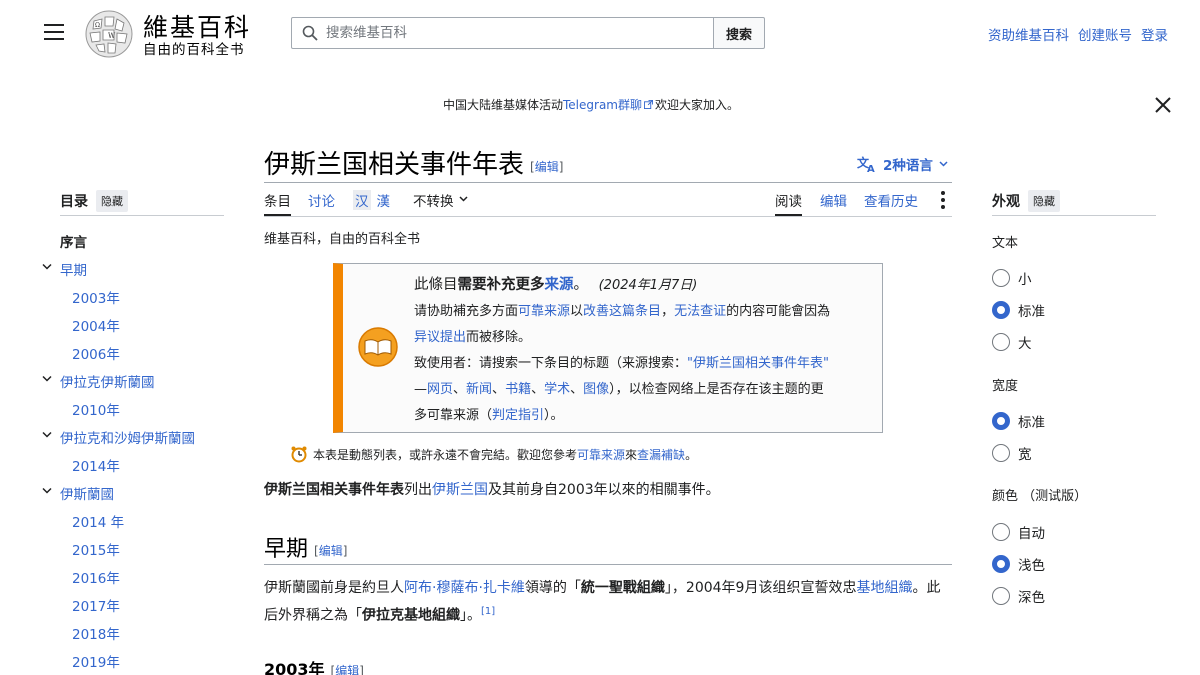 This screenshot has width=1200, height=675. I want to click on tab-history: 查看历史, so click(891, 203).